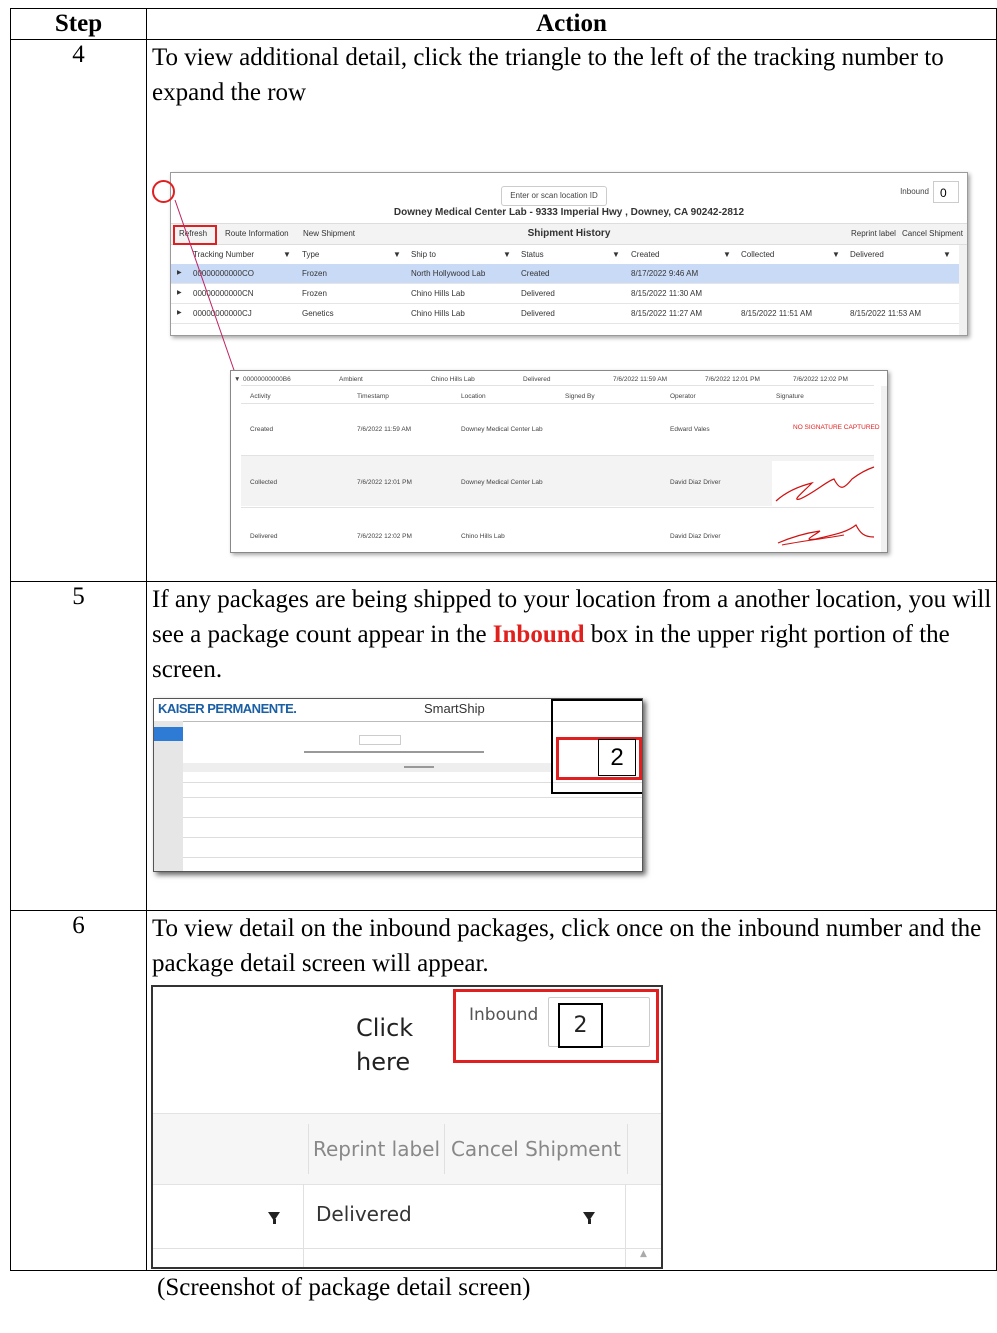  What do you see at coordinates (820, 379) in the screenshot?
I see `delivered: 7/6/2022 12:02 PM` at bounding box center [820, 379].